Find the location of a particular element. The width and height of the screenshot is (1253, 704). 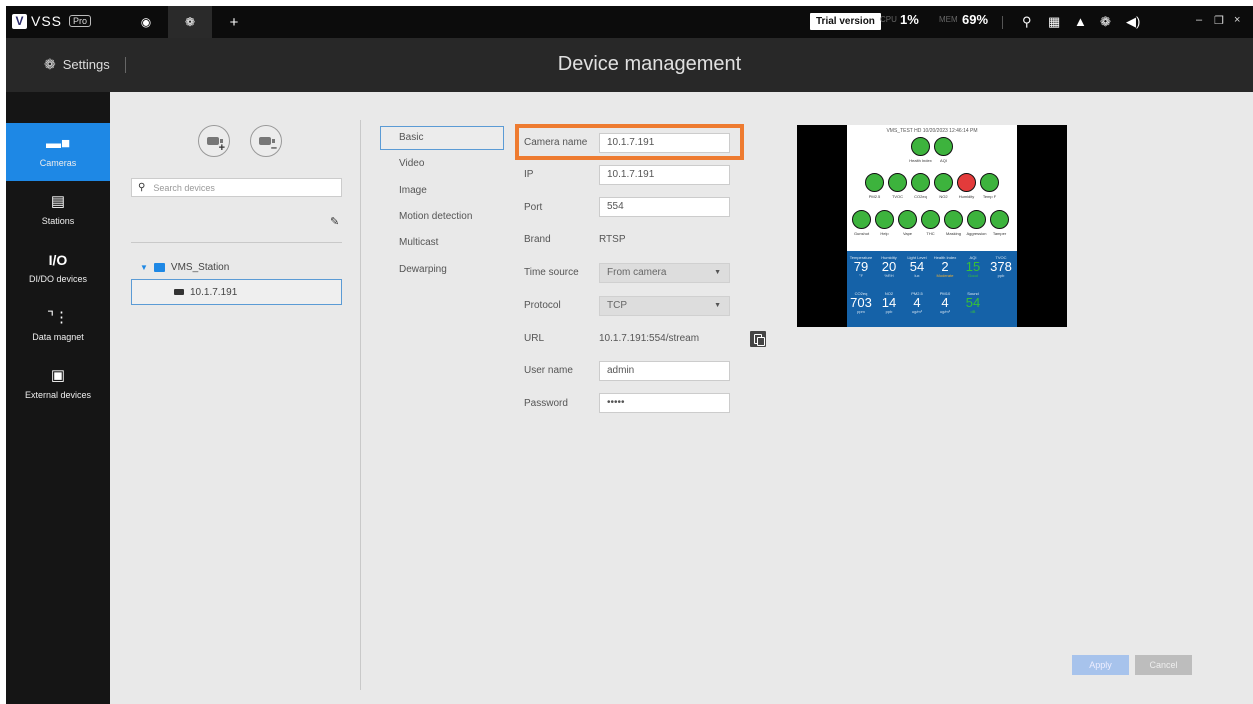

user-name-field: admin is located at coordinates (664, 371).